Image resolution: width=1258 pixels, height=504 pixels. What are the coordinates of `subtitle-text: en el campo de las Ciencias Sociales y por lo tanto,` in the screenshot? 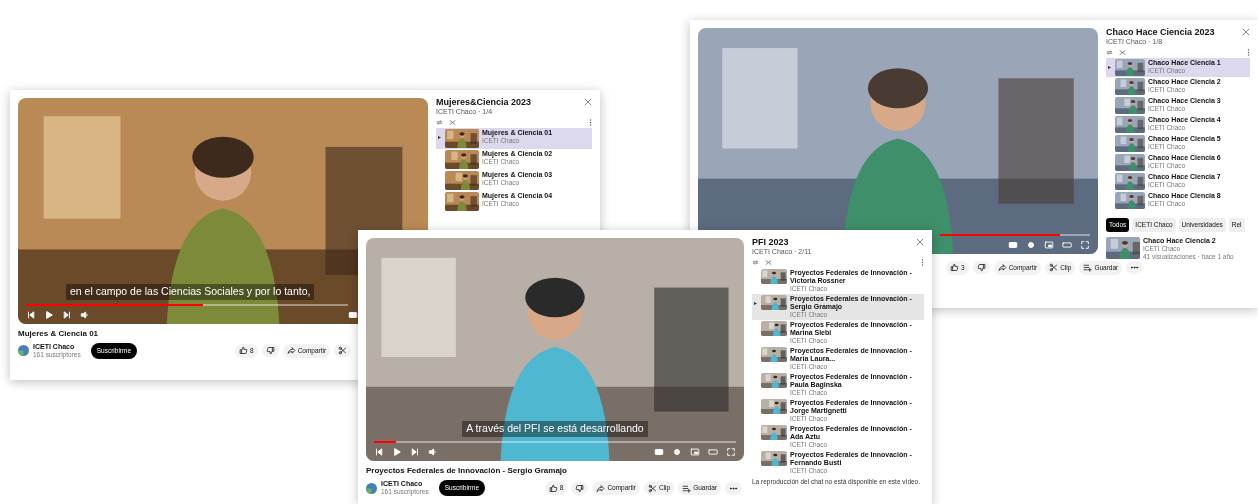 It's located at (190, 292).